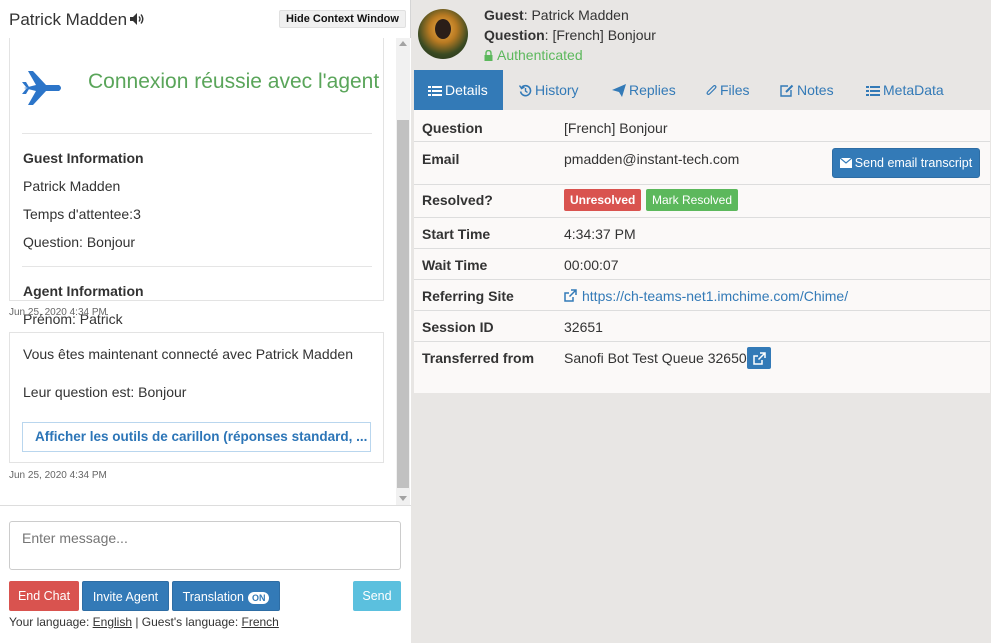 The width and height of the screenshot is (991, 643). What do you see at coordinates (603, 200) in the screenshot?
I see `unresolved-badge: Unresolved` at bounding box center [603, 200].